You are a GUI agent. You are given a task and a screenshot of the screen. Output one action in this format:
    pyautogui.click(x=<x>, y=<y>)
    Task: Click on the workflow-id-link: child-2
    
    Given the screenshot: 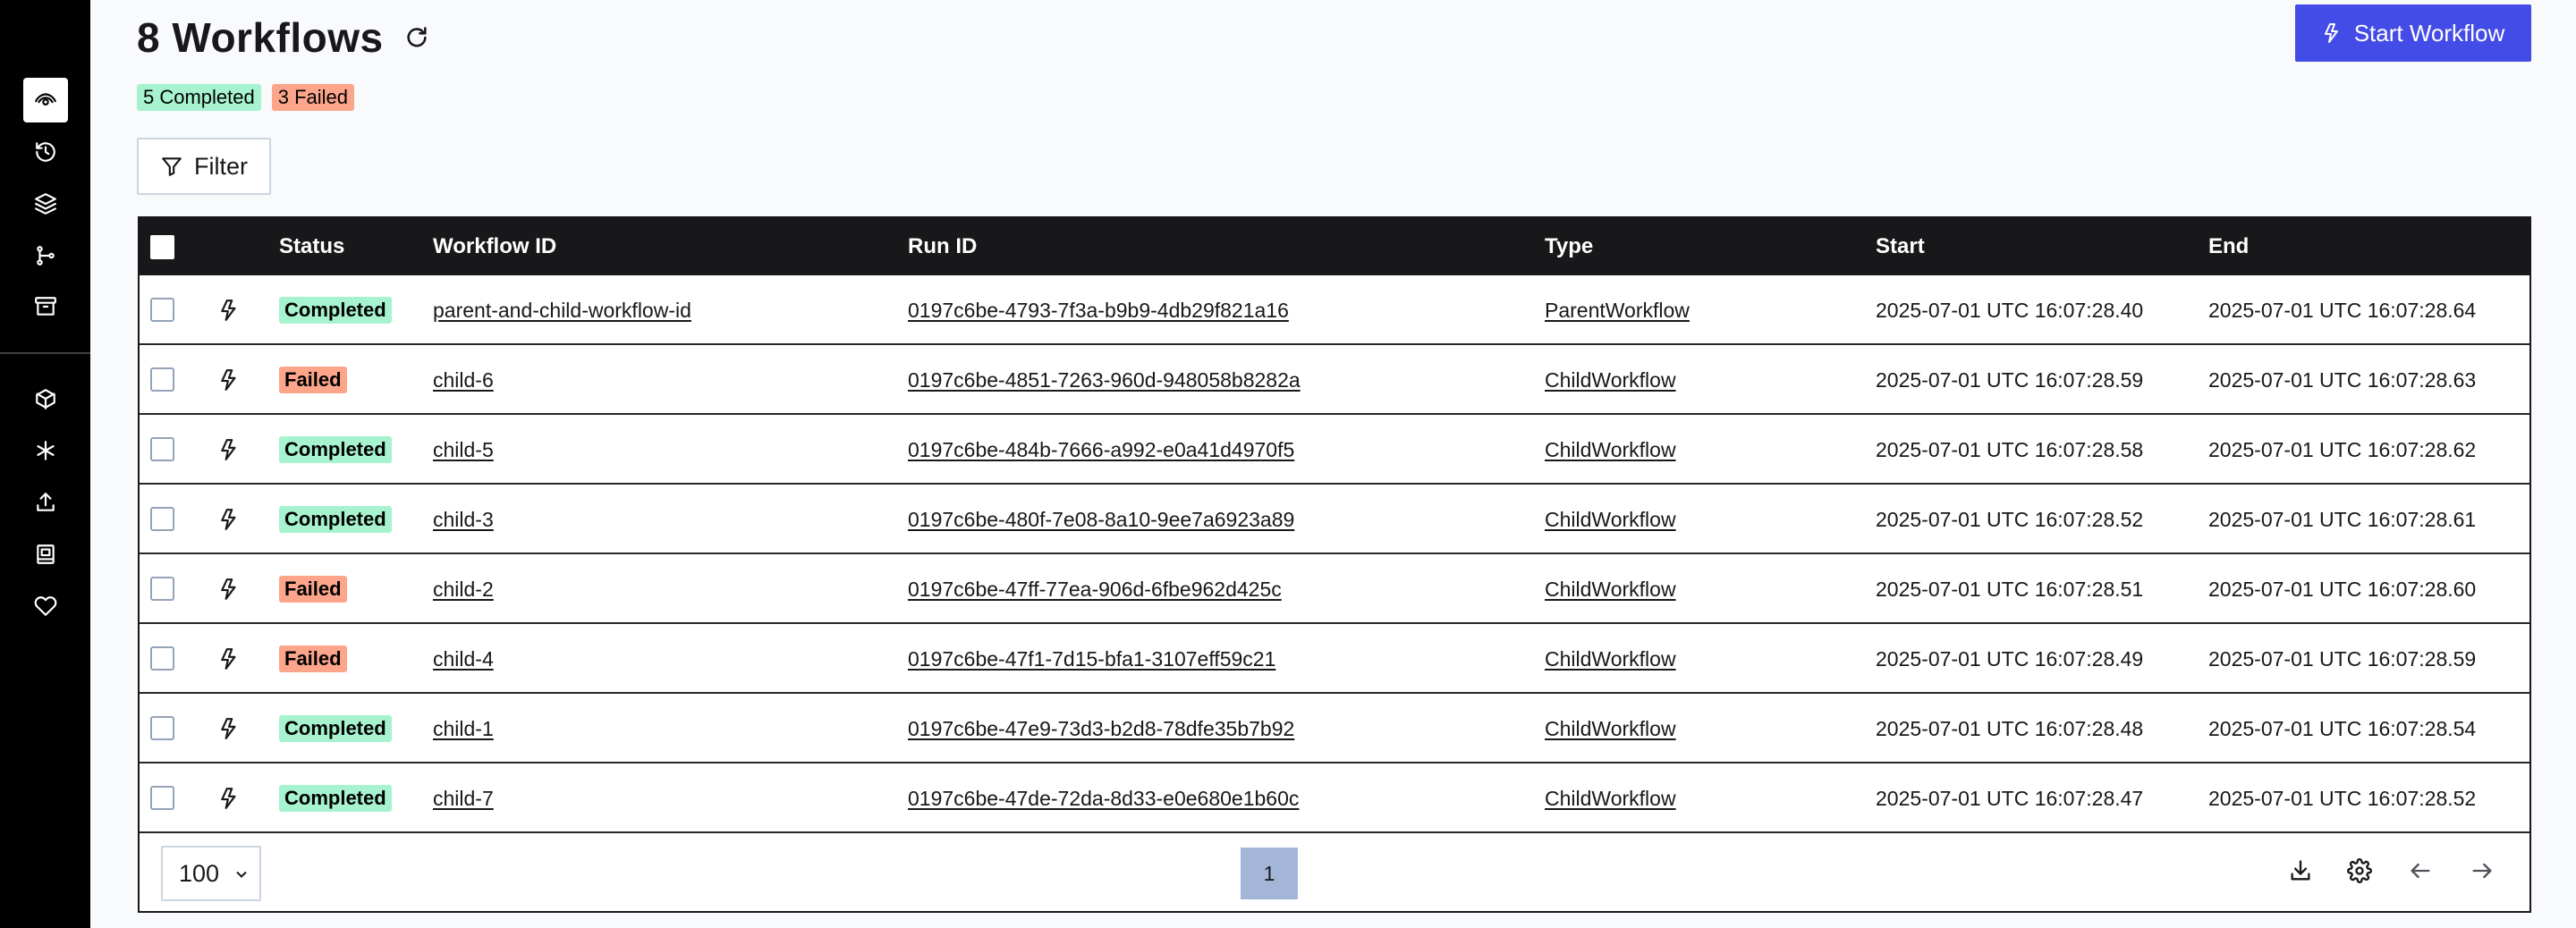 What is the action you would take?
    pyautogui.click(x=463, y=590)
    